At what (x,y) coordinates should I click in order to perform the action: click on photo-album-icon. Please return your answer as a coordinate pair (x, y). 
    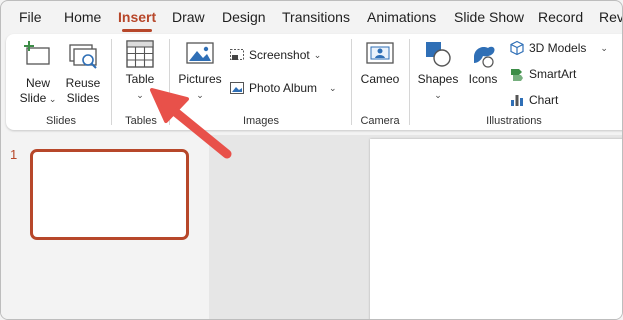
    Looking at the image, I should click on (237, 88).